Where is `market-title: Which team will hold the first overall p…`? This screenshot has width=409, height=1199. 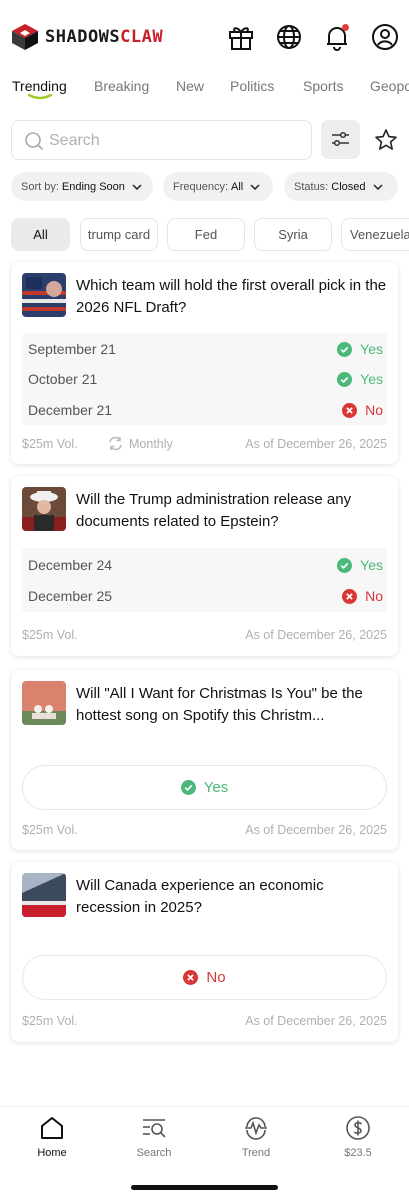 market-title: Which team will hold the first overall p… is located at coordinates (231, 296).